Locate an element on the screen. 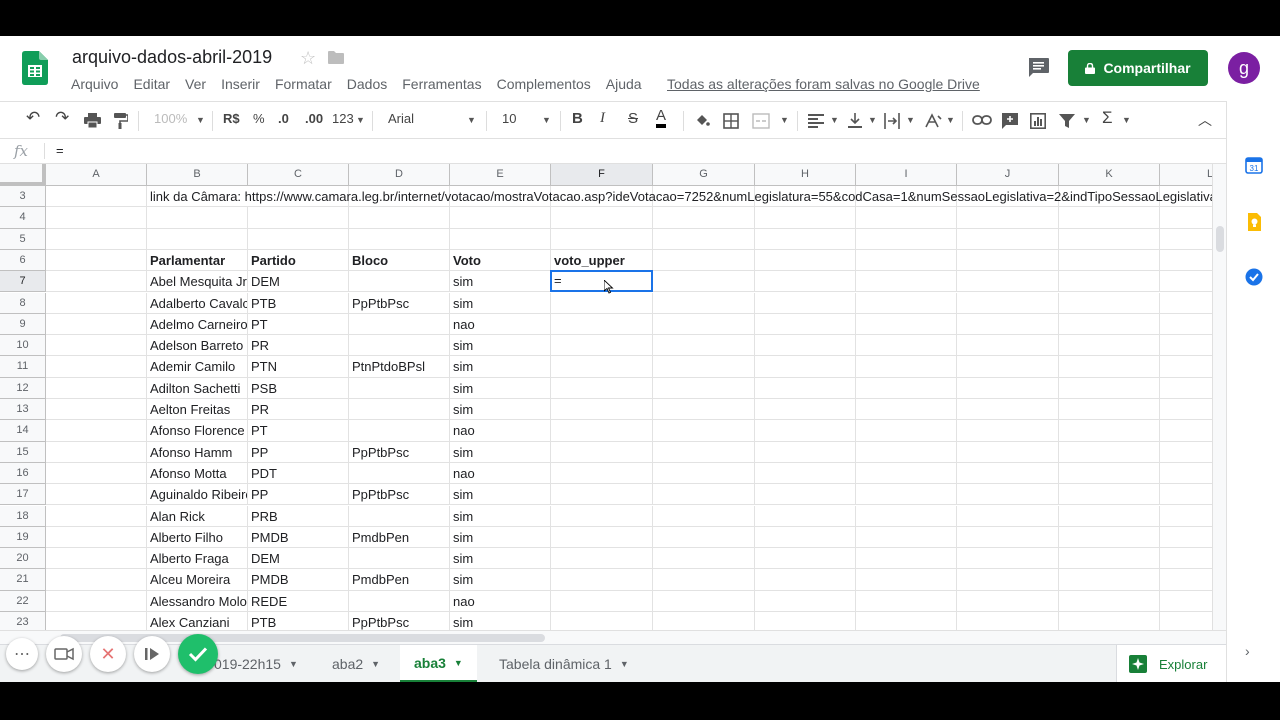 The image size is (1280, 720). column-header-f: F is located at coordinates (602, 175).